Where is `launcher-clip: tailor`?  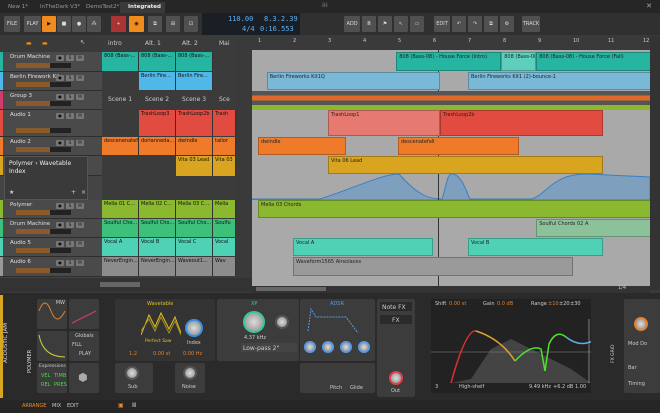 launcher-clip: tailor is located at coordinates (224, 146).